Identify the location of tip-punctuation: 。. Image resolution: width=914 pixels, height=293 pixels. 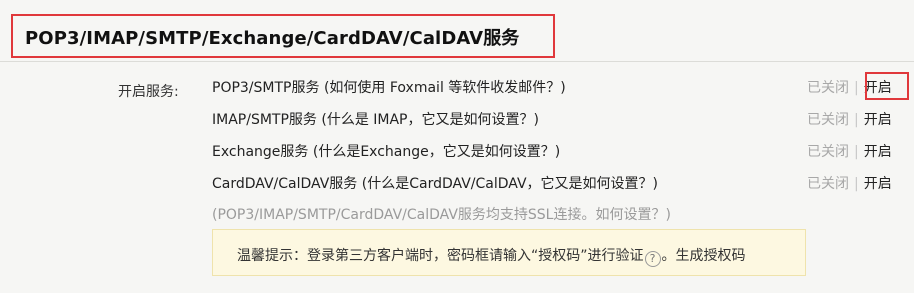
(668, 256).